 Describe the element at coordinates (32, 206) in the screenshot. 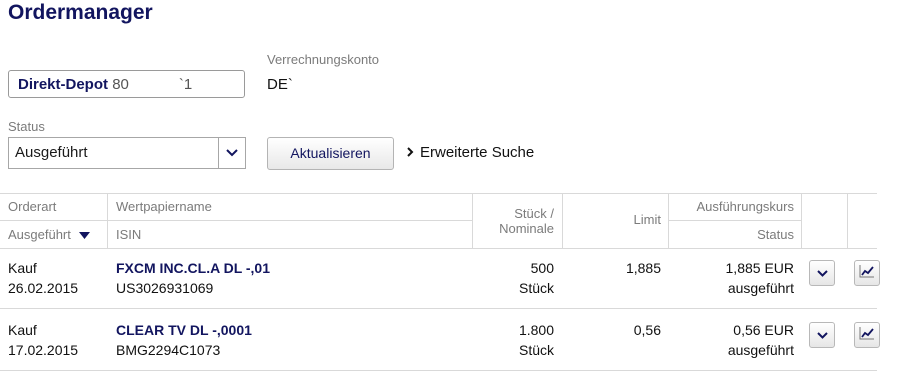

I see `header-orderart: Orderart` at that location.